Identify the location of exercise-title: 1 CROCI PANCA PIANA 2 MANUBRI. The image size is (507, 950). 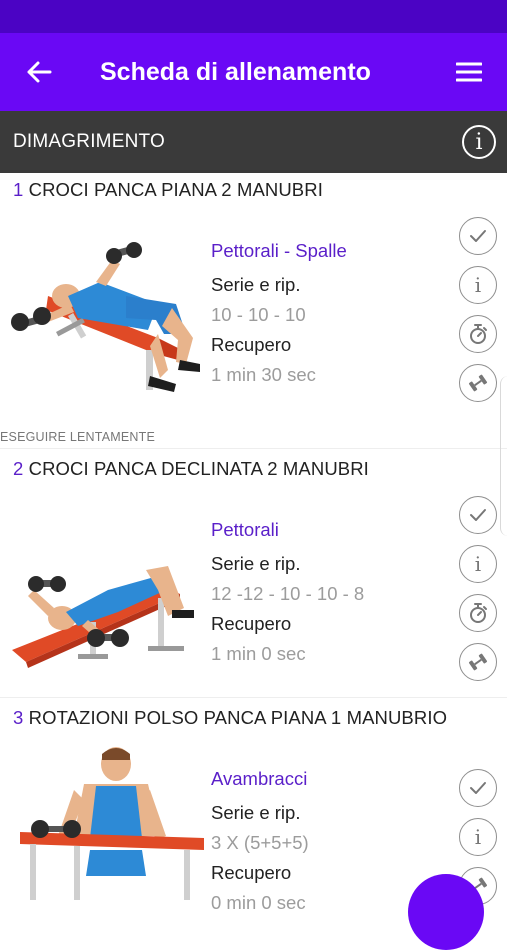
(168, 190).